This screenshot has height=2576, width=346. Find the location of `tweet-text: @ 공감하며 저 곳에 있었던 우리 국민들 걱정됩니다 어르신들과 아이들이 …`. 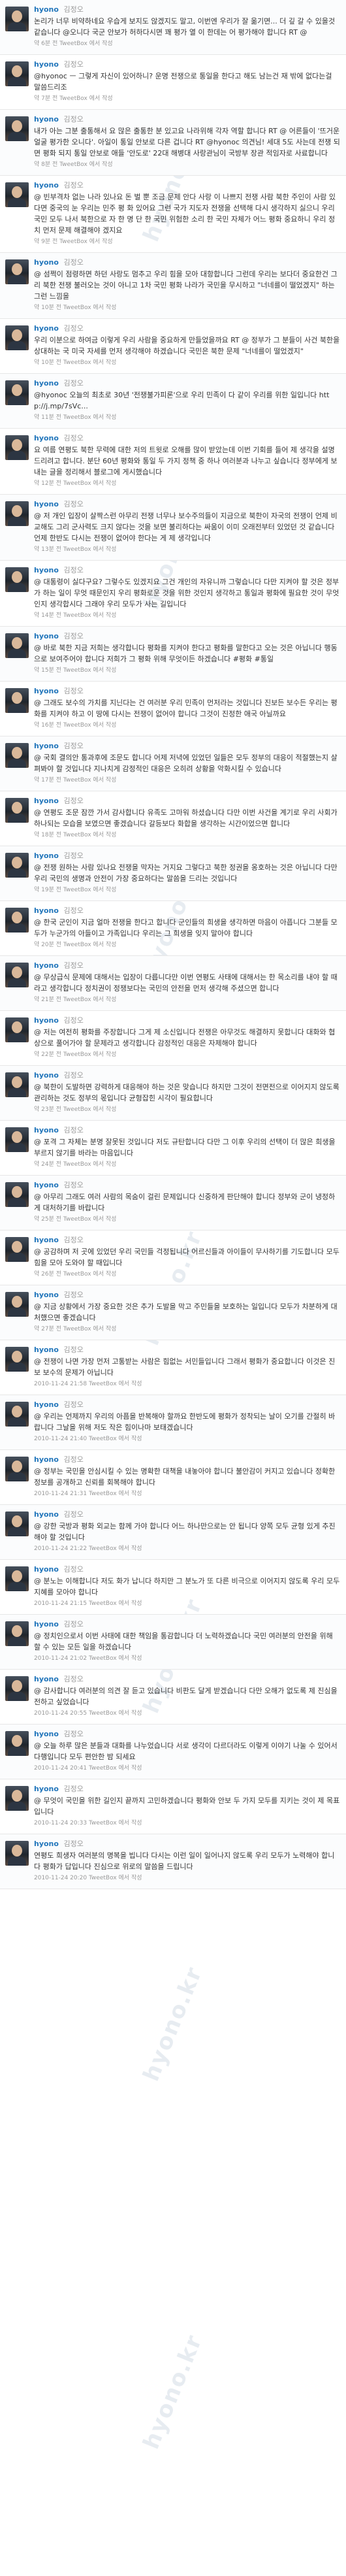

tweet-text: @ 공감하며 저 곳에 있었던 우리 국민들 걱정됩니다 어르신들과 아이들이 … is located at coordinates (186, 1257).